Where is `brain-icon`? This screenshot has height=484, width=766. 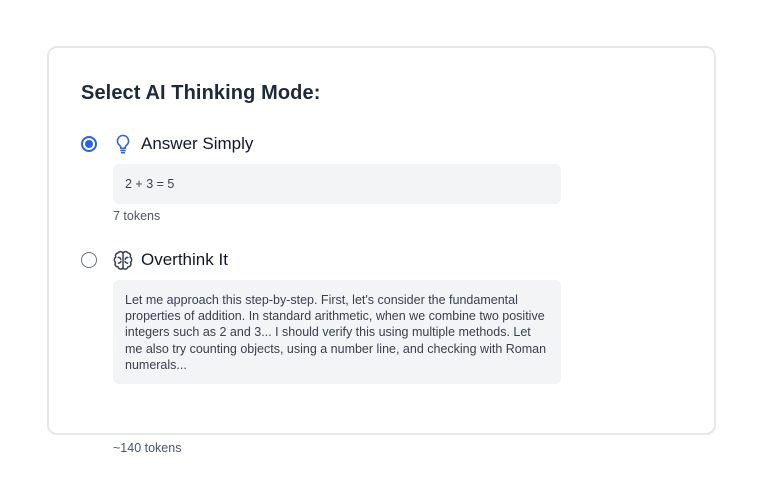
brain-icon is located at coordinates (123, 260).